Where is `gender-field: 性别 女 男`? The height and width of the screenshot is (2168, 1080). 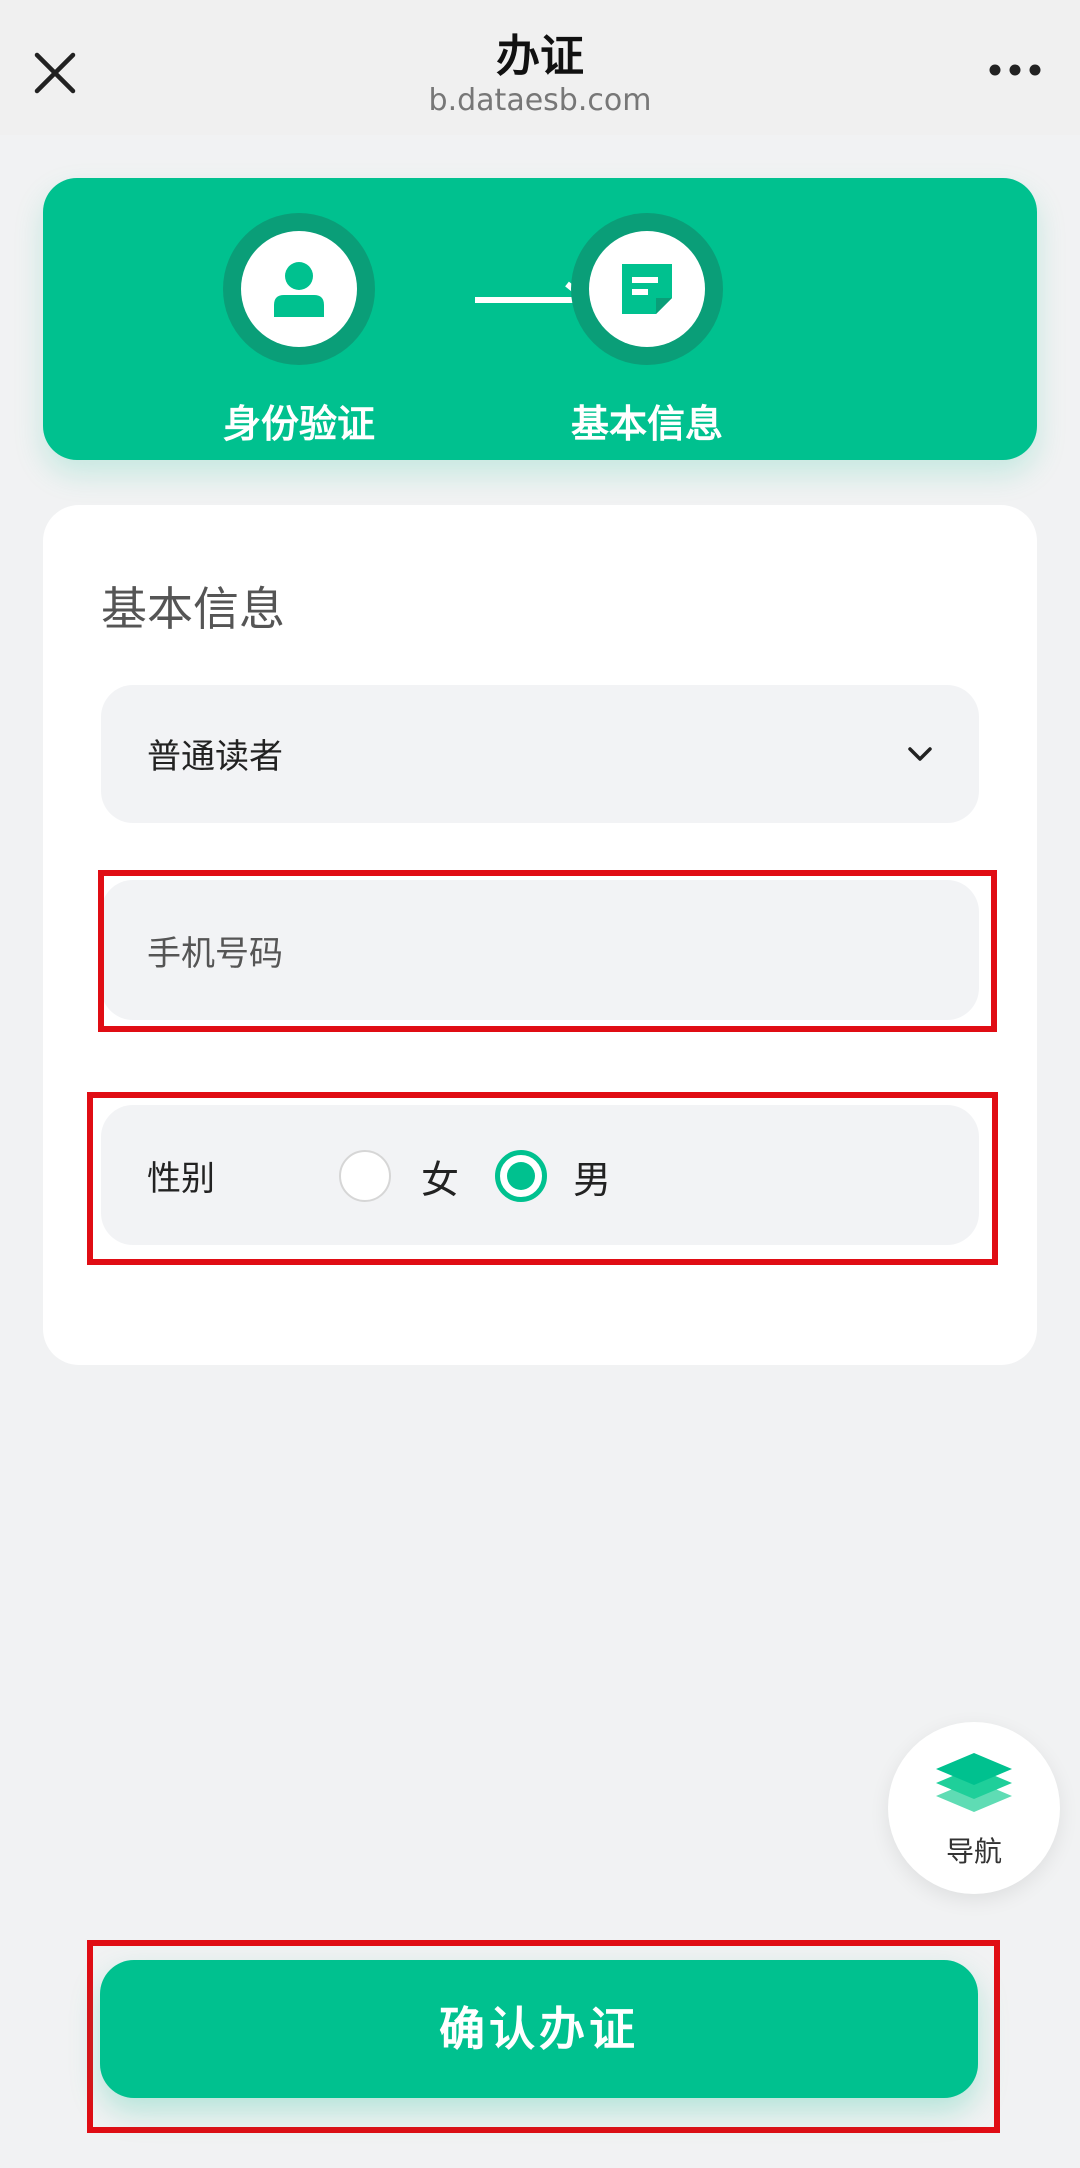 gender-field: 性别 女 男 is located at coordinates (540, 1175).